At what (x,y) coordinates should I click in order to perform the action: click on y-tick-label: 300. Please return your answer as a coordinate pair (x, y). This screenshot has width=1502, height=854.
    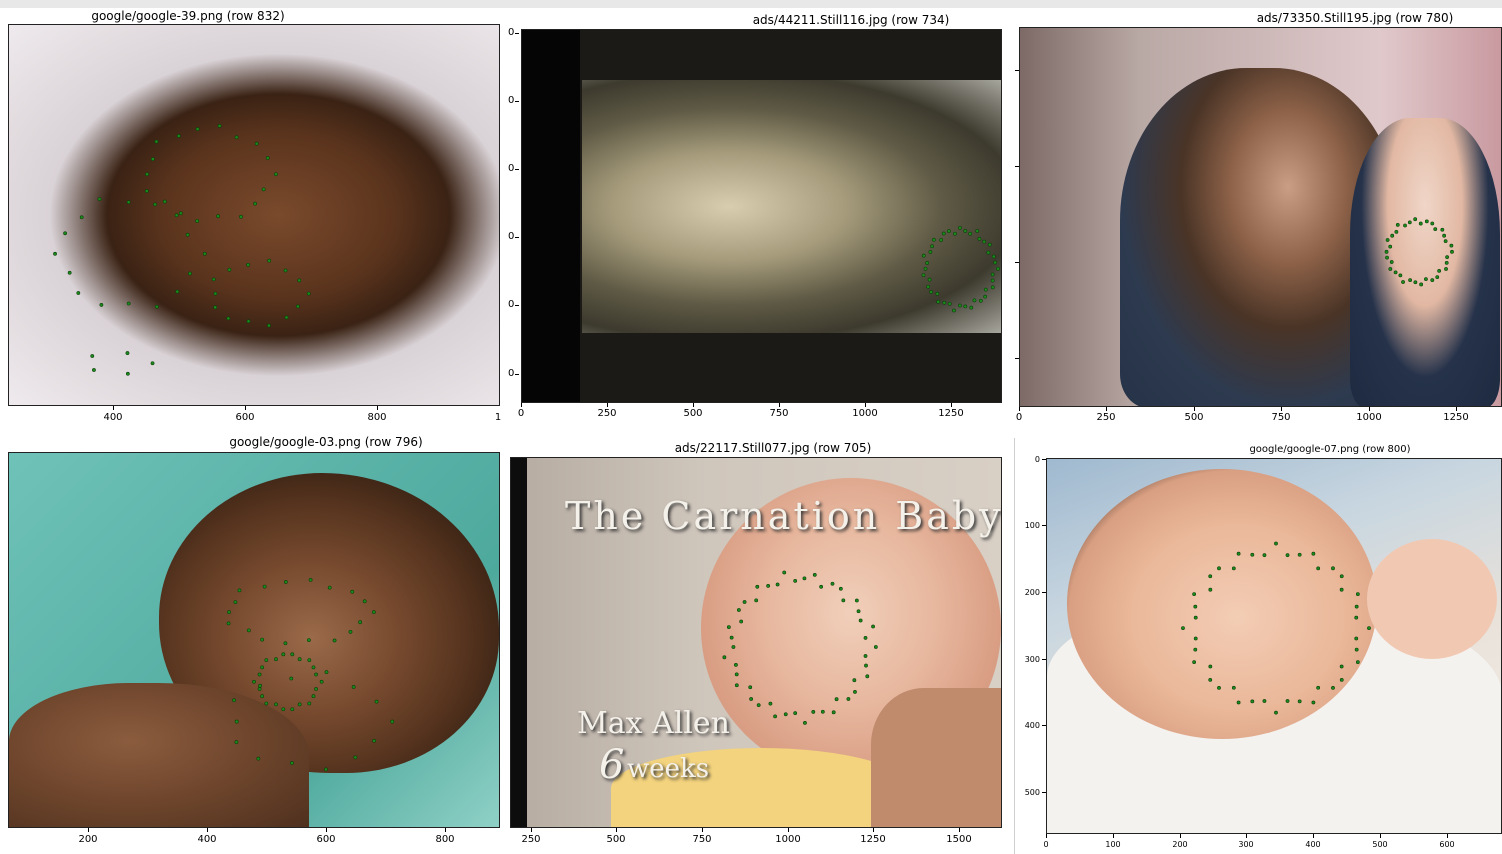
    Looking at the image, I should click on (1032, 659).